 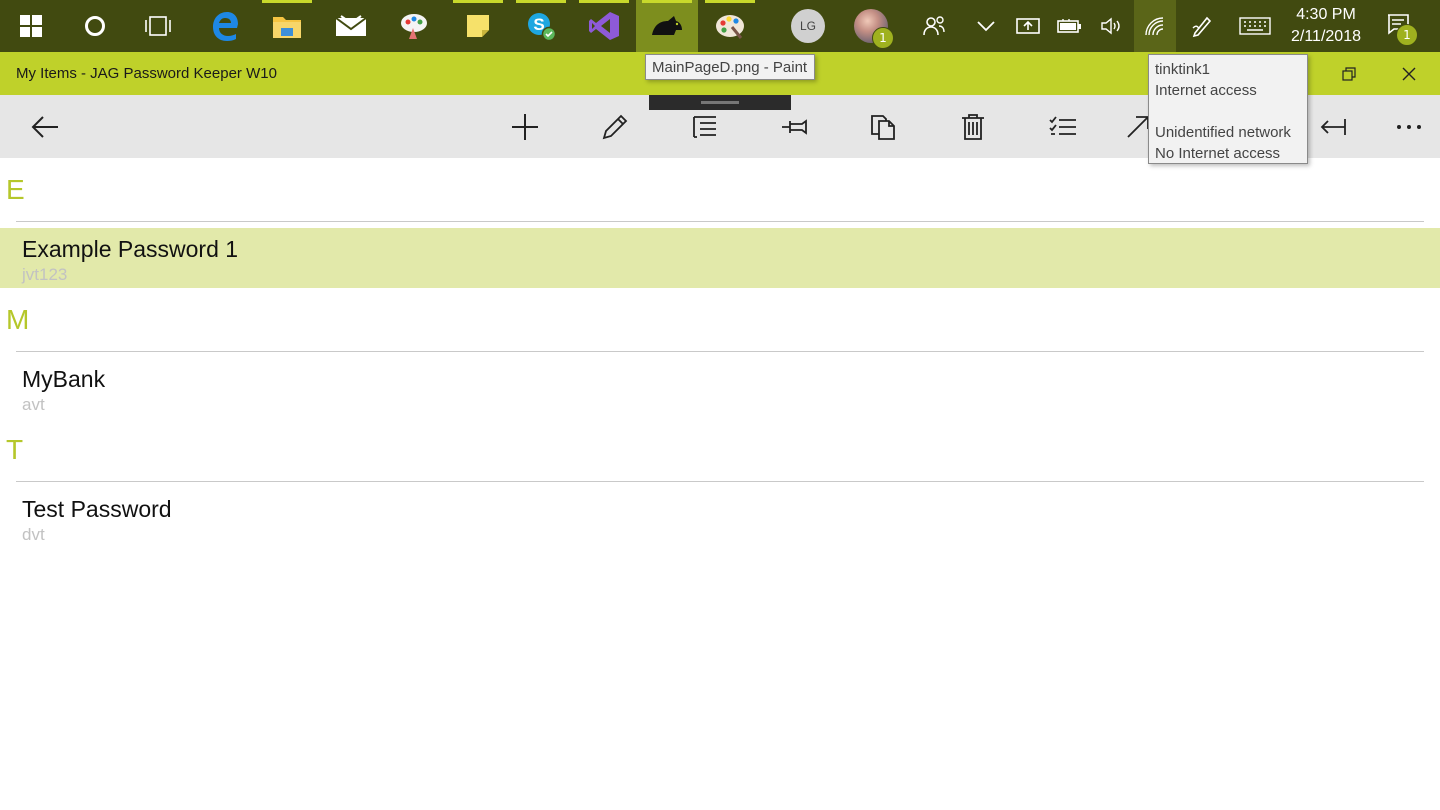 What do you see at coordinates (1202, 26) in the screenshot?
I see `pen-workspace-icon` at bounding box center [1202, 26].